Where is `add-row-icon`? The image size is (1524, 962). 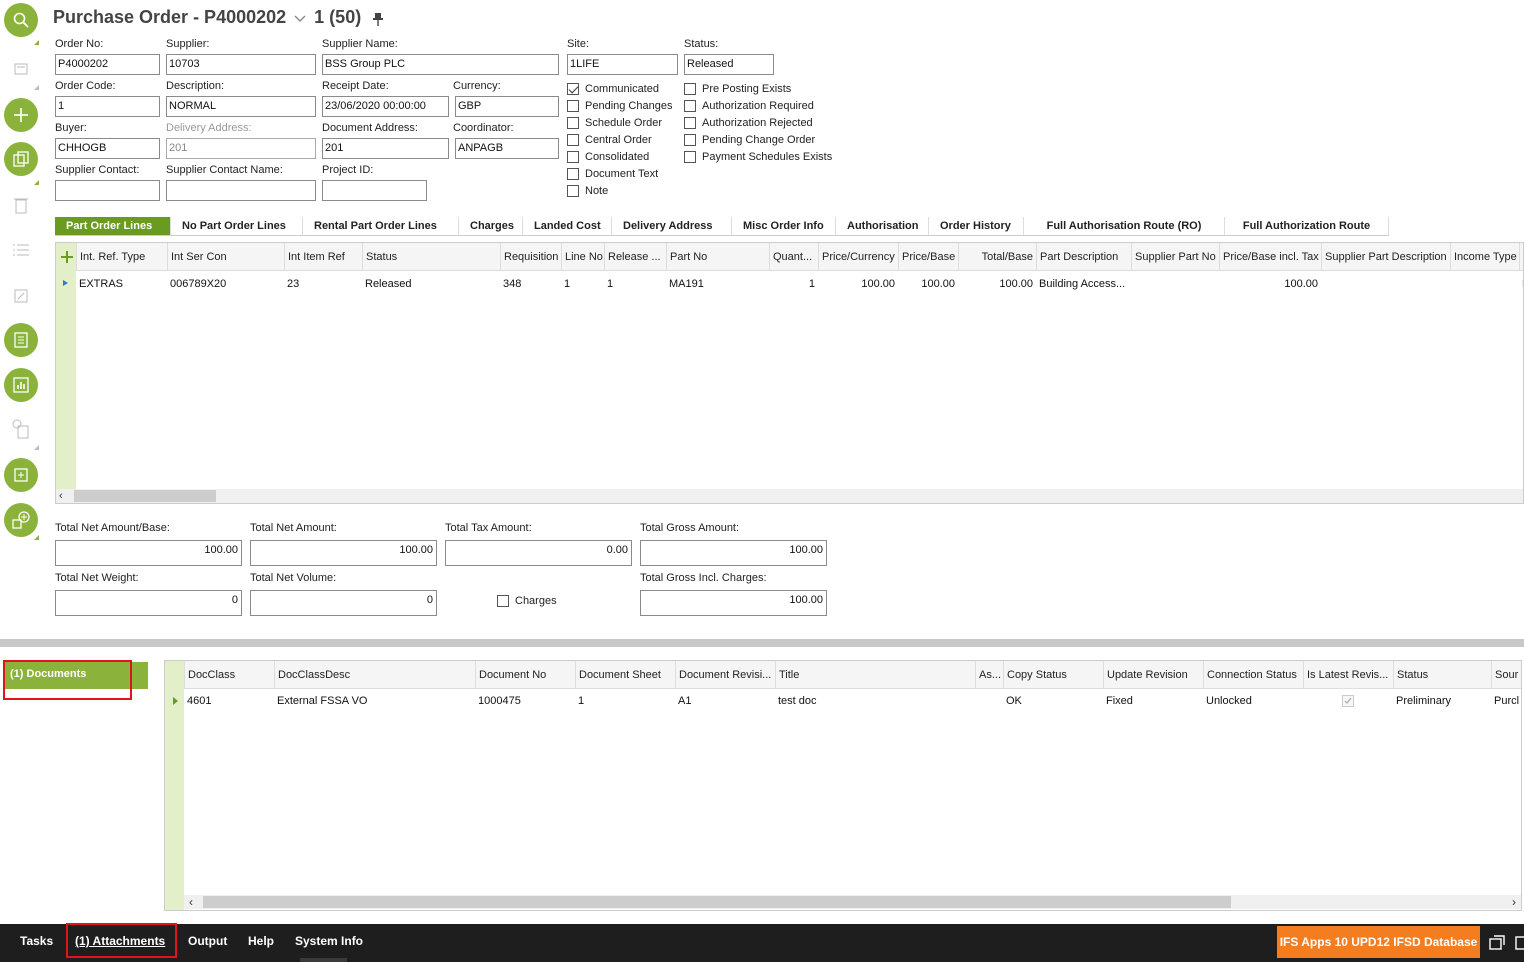 add-row-icon is located at coordinates (67, 257).